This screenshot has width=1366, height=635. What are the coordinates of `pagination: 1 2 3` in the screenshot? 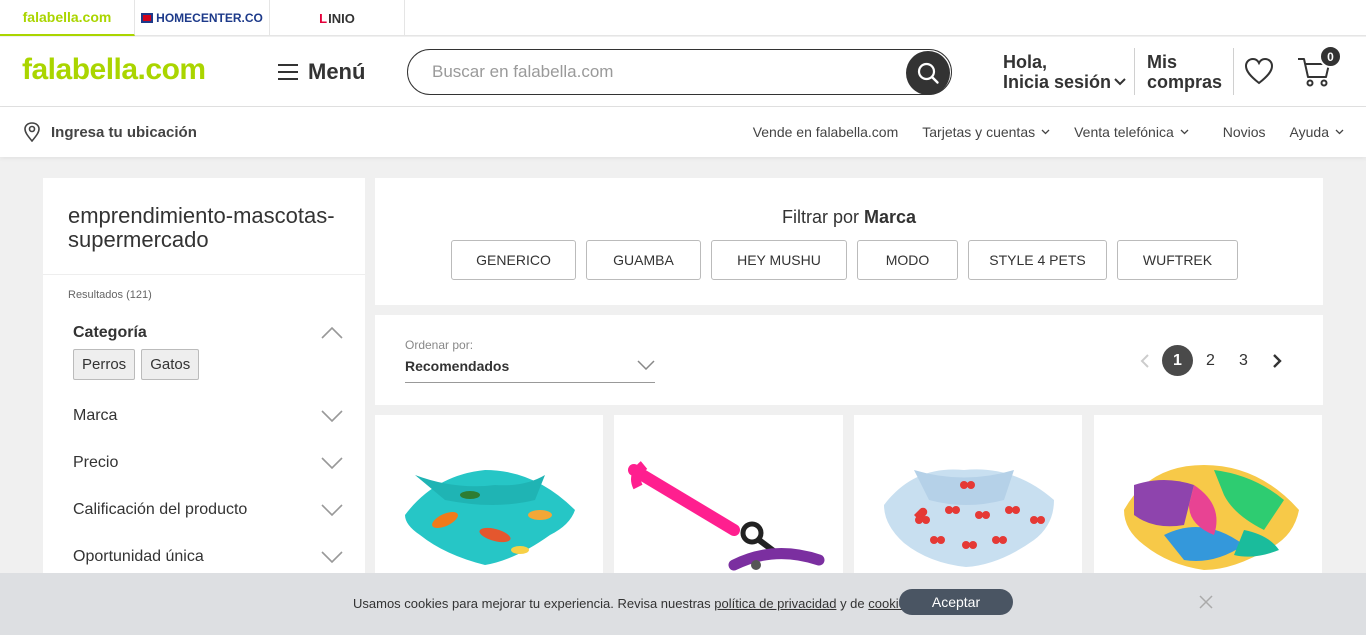 It's located at (1211, 360).